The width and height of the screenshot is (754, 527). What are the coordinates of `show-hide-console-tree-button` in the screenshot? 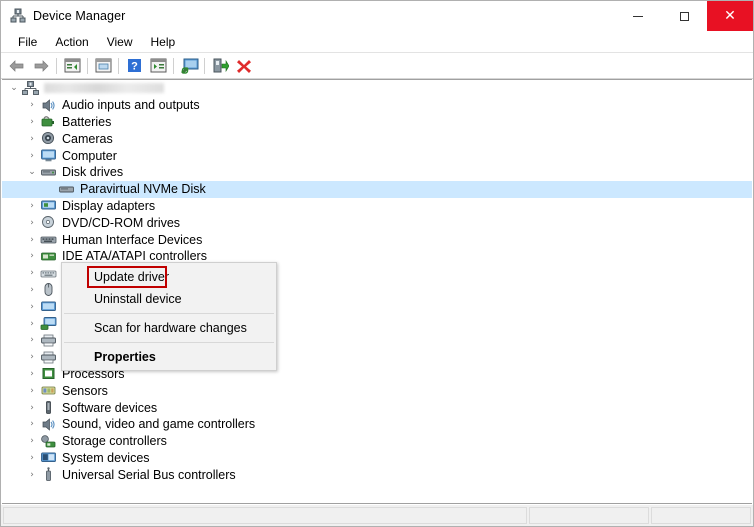 It's located at (72, 66).